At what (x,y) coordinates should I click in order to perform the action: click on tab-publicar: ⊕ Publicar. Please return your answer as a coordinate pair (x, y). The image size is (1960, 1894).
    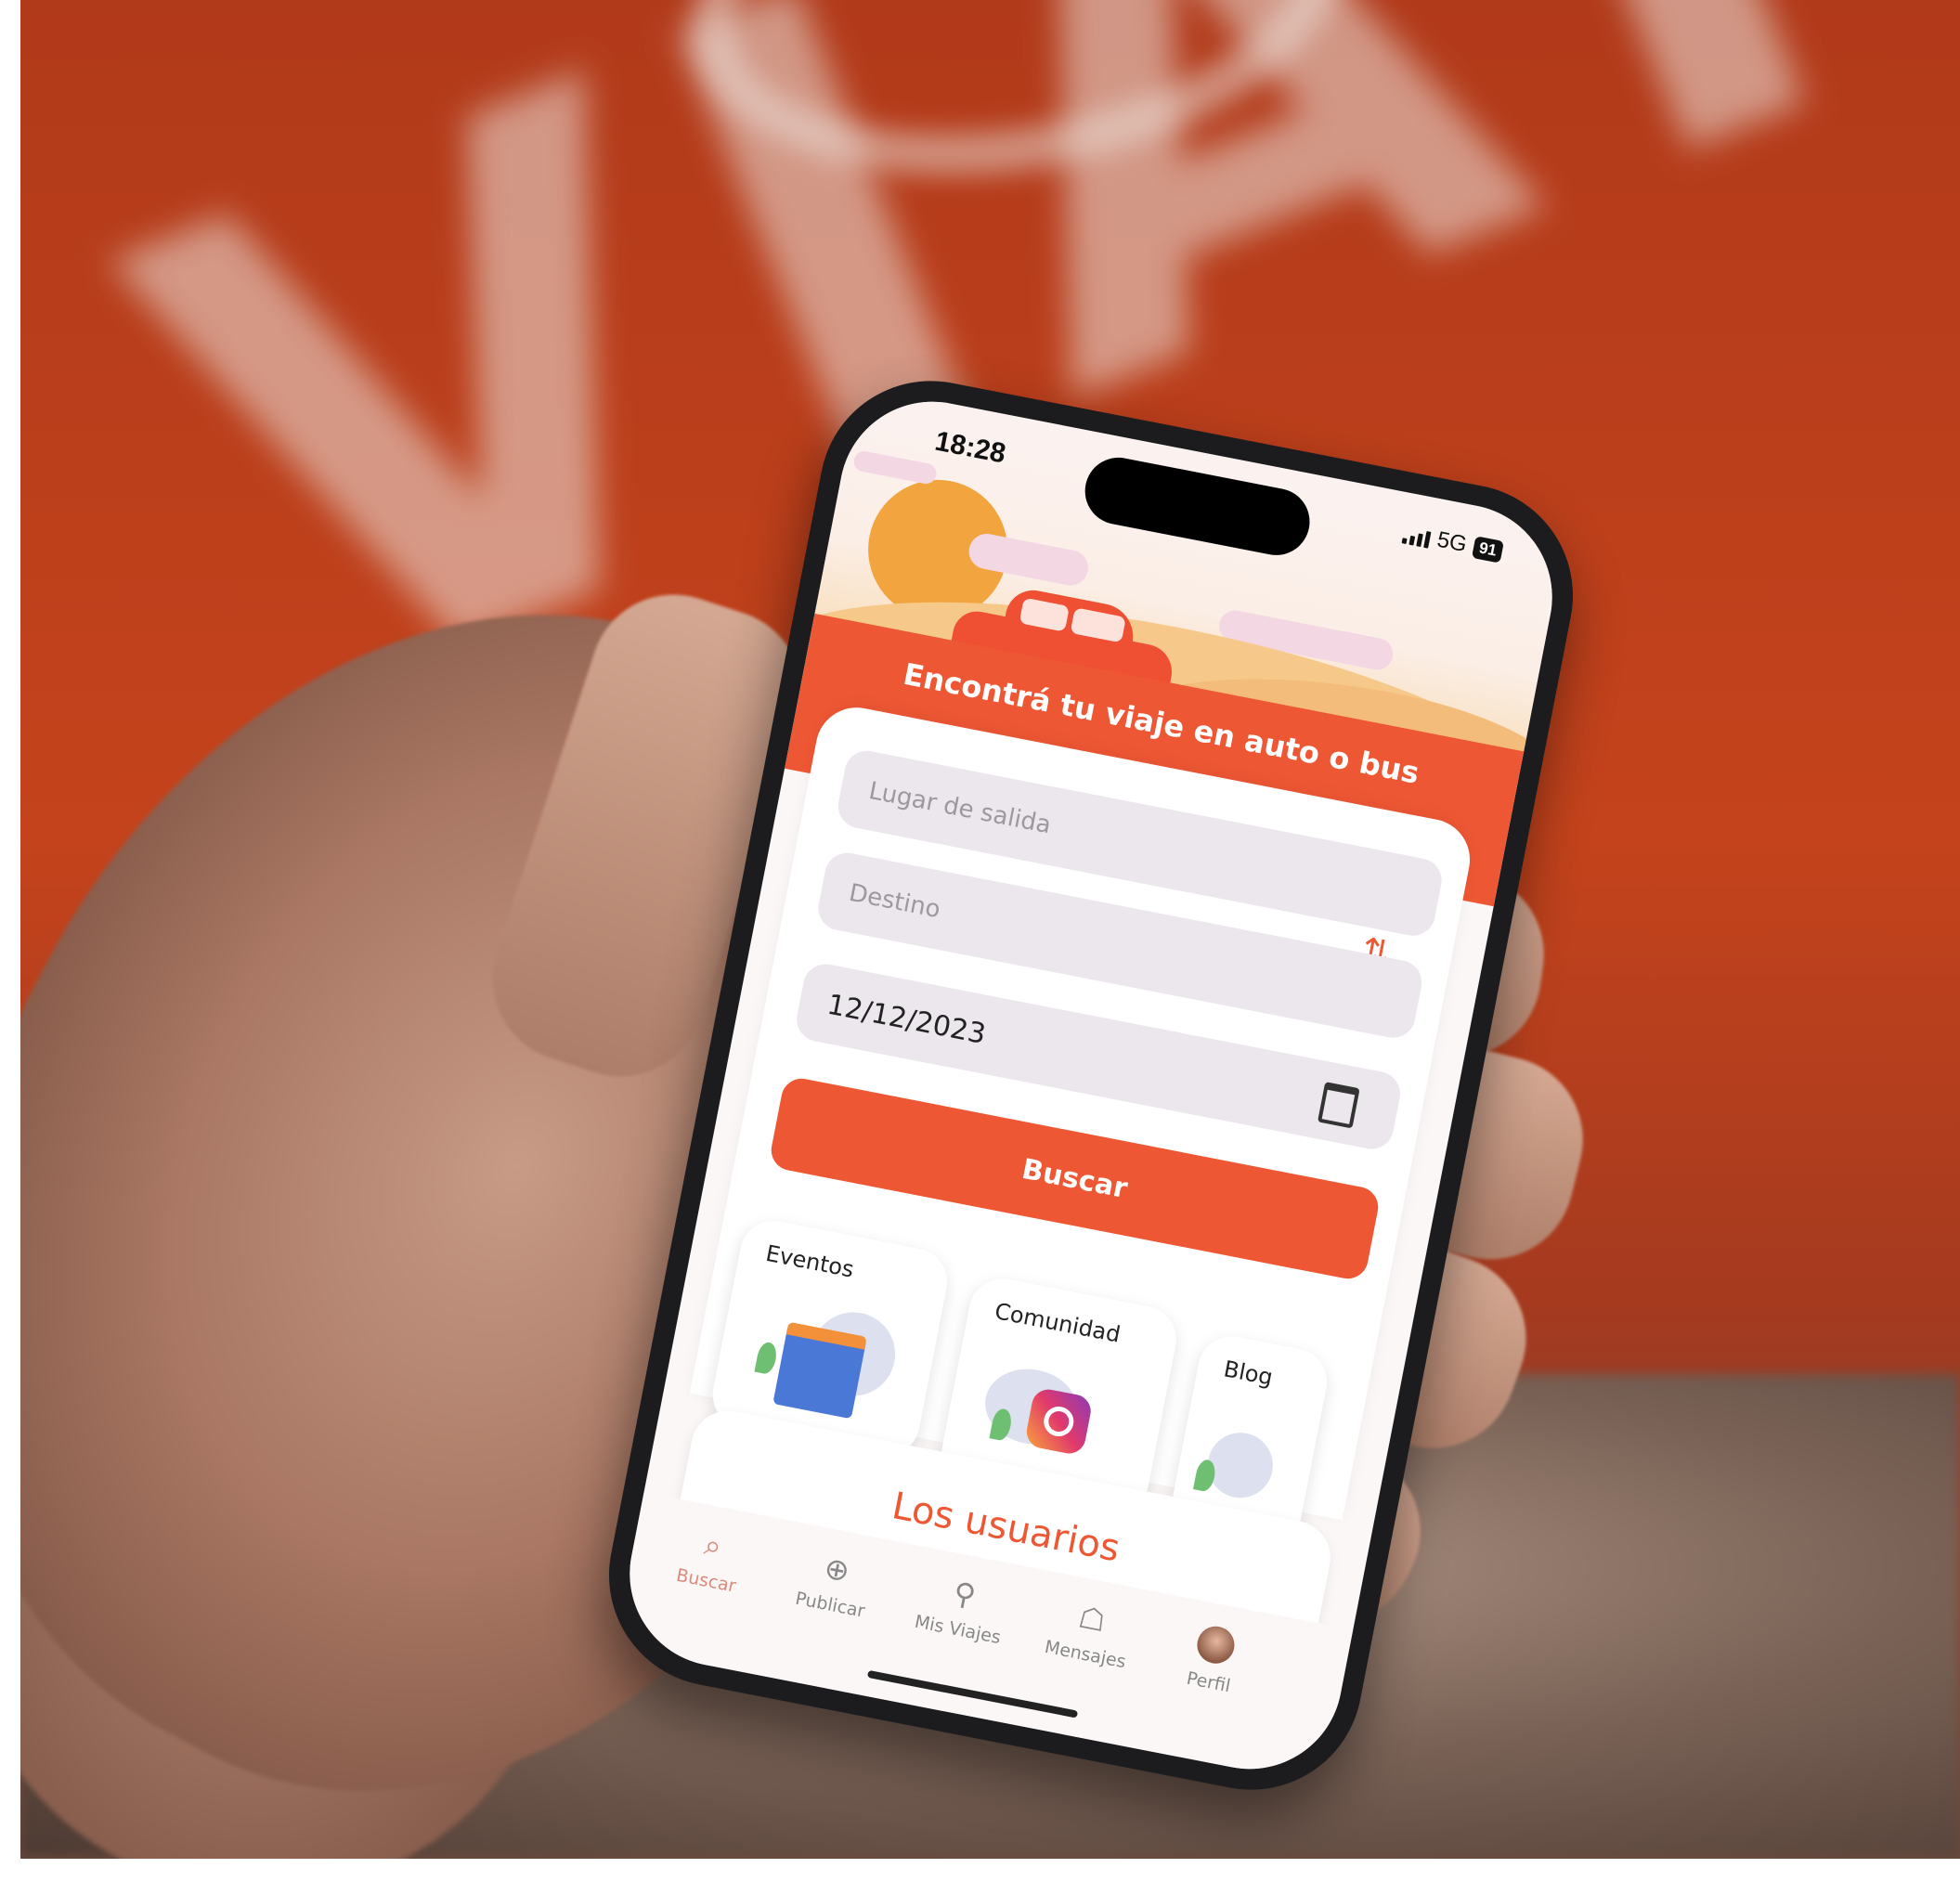
    Looking at the image, I should click on (833, 1584).